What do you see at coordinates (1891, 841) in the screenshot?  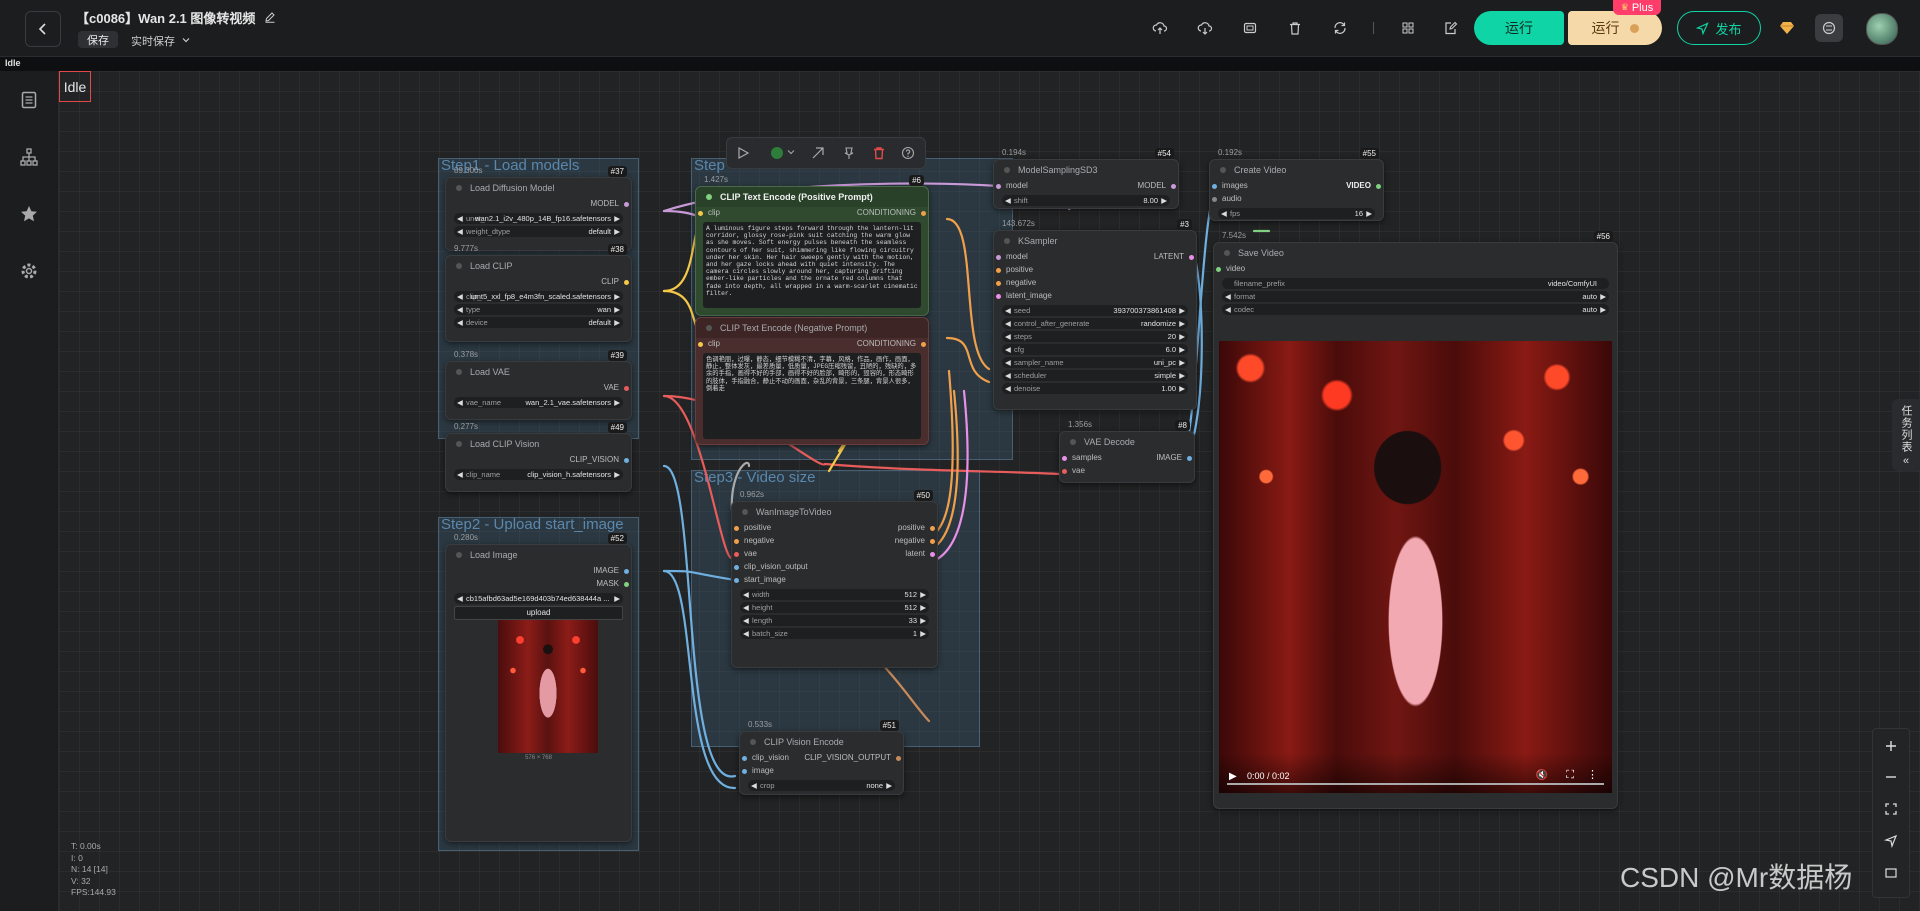 I see `locate-icon` at bounding box center [1891, 841].